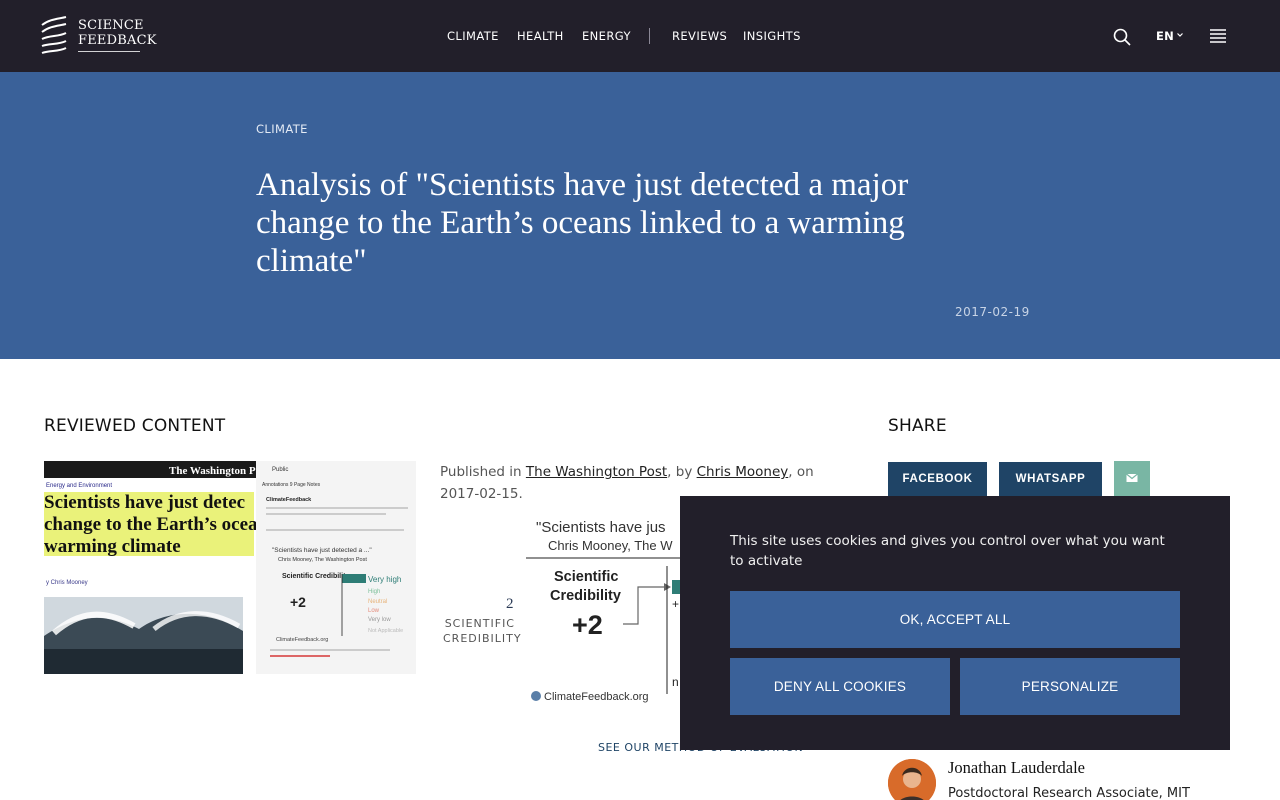 Image resolution: width=1280 pixels, height=800 pixels. What do you see at coordinates (135, 426) in the screenshot?
I see `reviewed-content-heading: REVIEWED CONTENT` at bounding box center [135, 426].